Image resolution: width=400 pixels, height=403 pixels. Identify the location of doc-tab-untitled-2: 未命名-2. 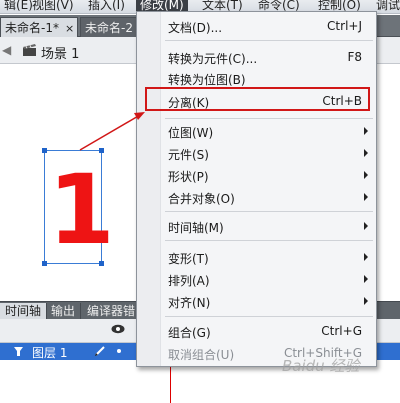
(110, 27).